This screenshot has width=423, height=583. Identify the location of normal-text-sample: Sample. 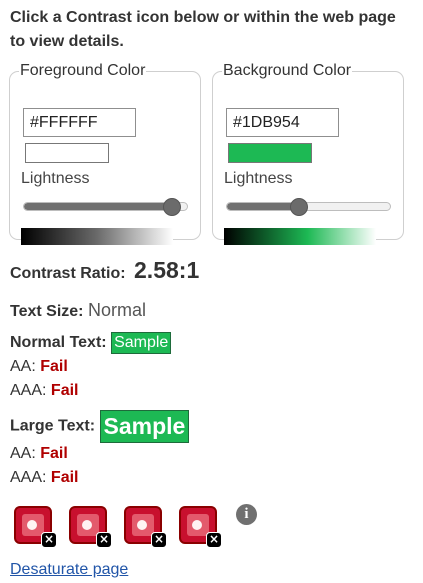
(141, 343).